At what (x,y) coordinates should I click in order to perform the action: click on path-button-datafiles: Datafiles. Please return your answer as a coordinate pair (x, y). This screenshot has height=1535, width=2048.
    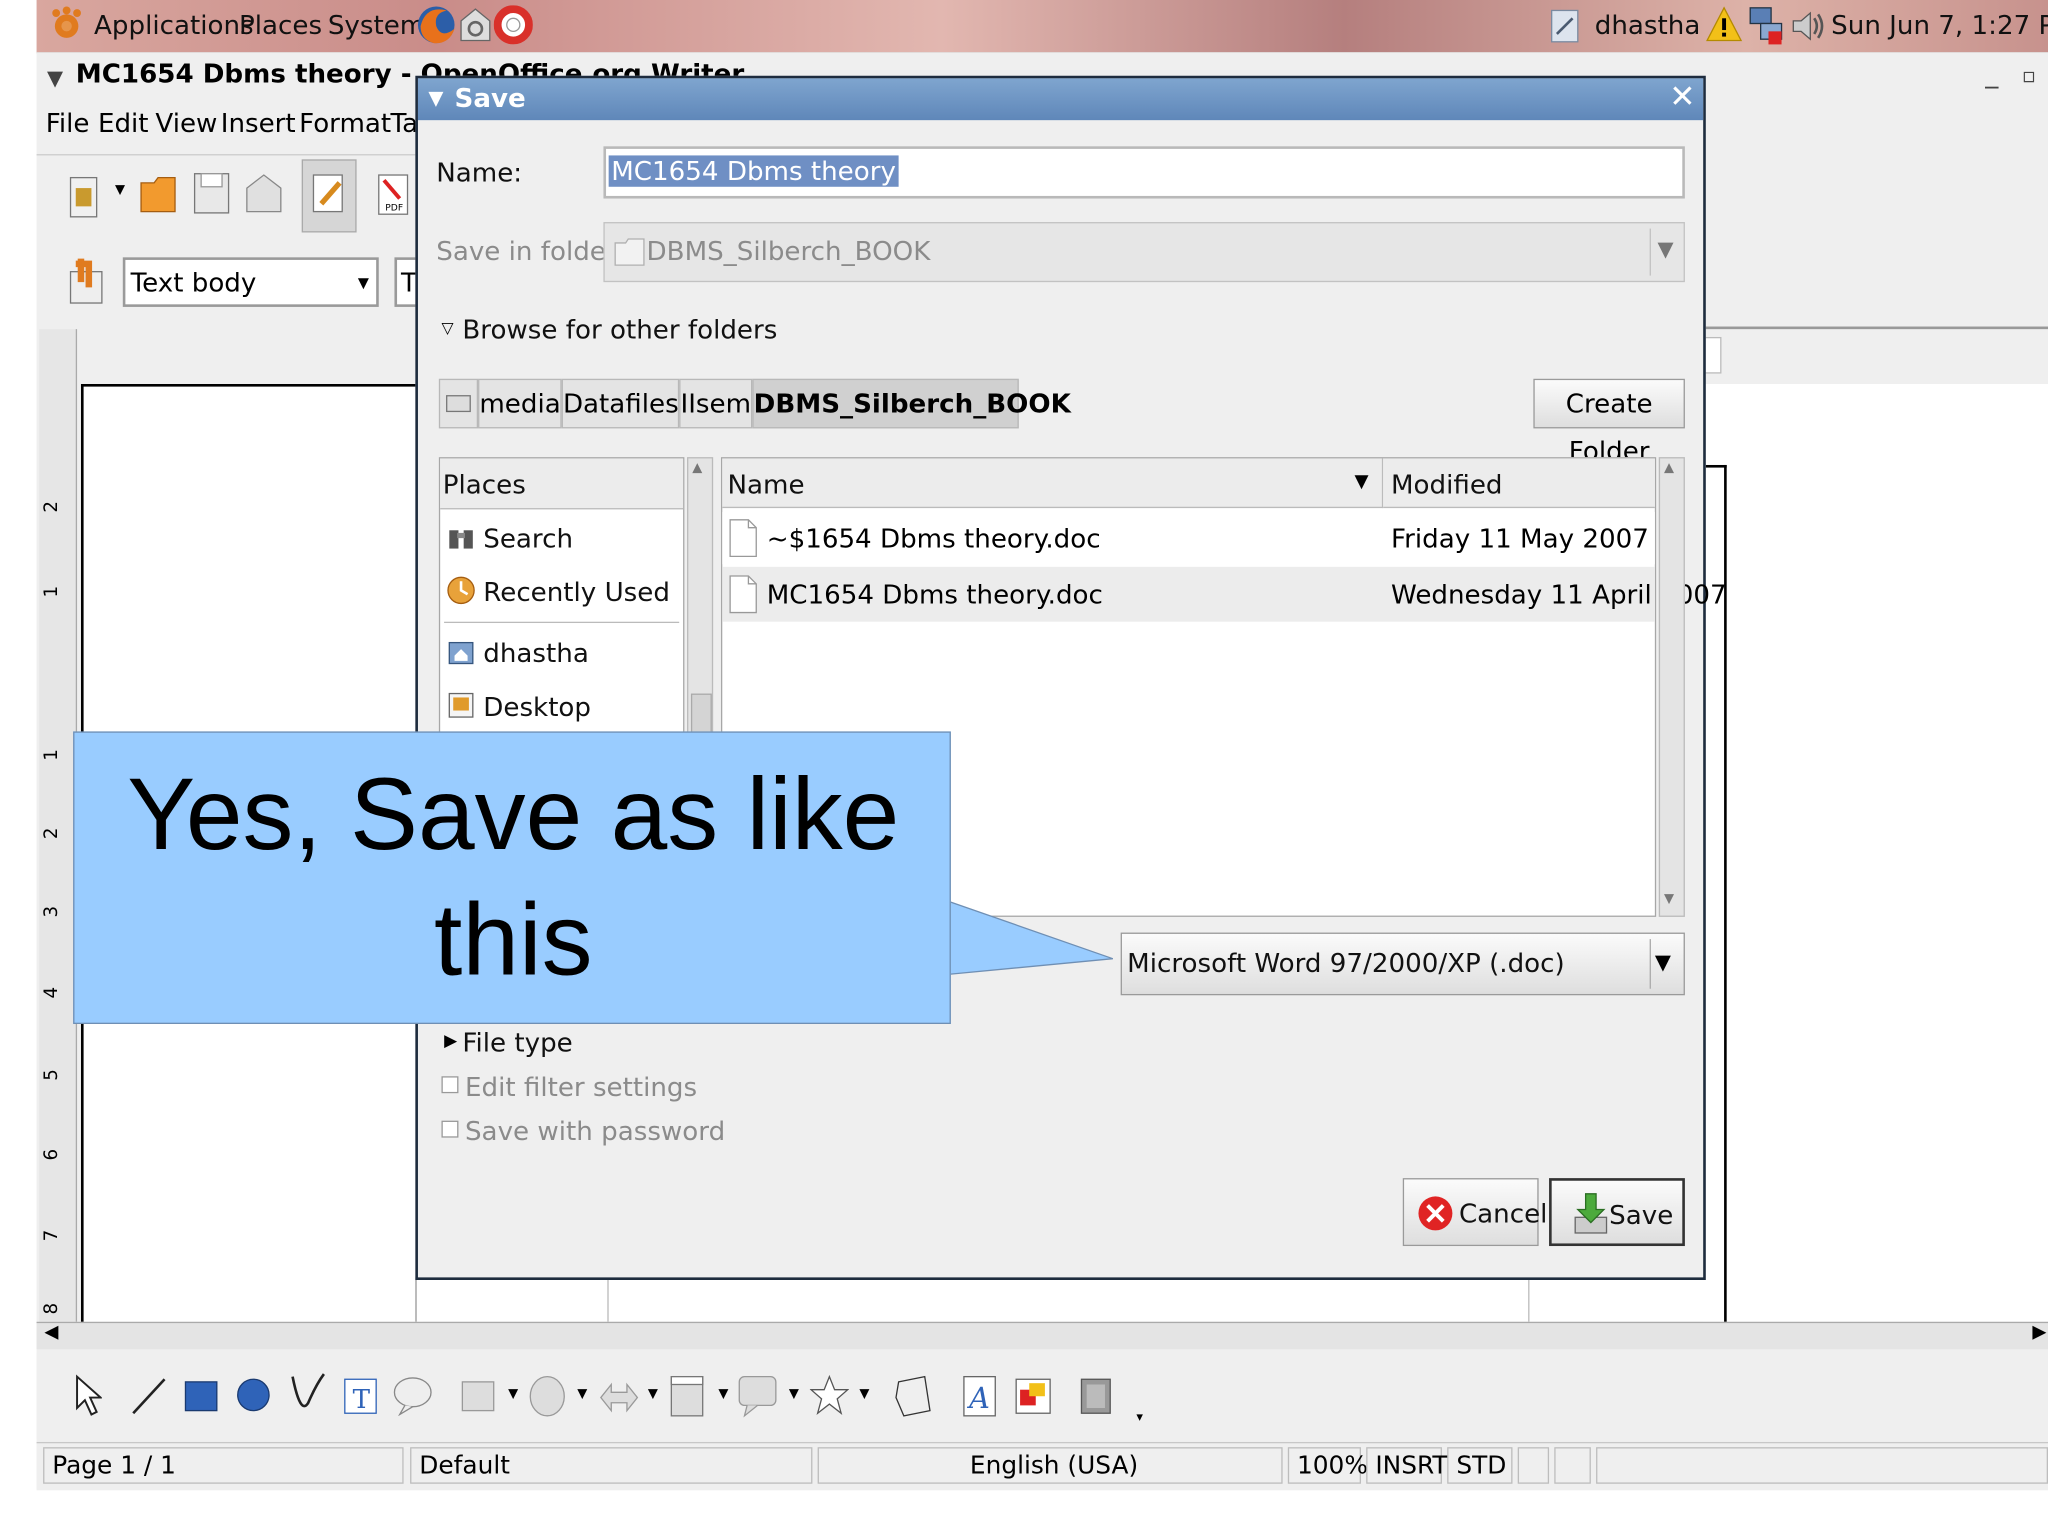
    Looking at the image, I should click on (620, 403).